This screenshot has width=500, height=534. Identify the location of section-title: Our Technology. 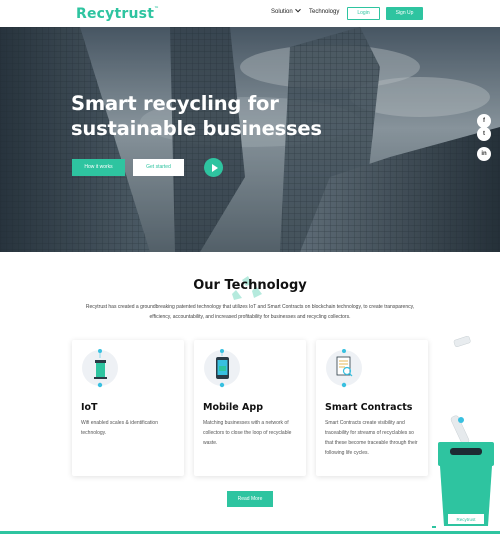
(250, 285).